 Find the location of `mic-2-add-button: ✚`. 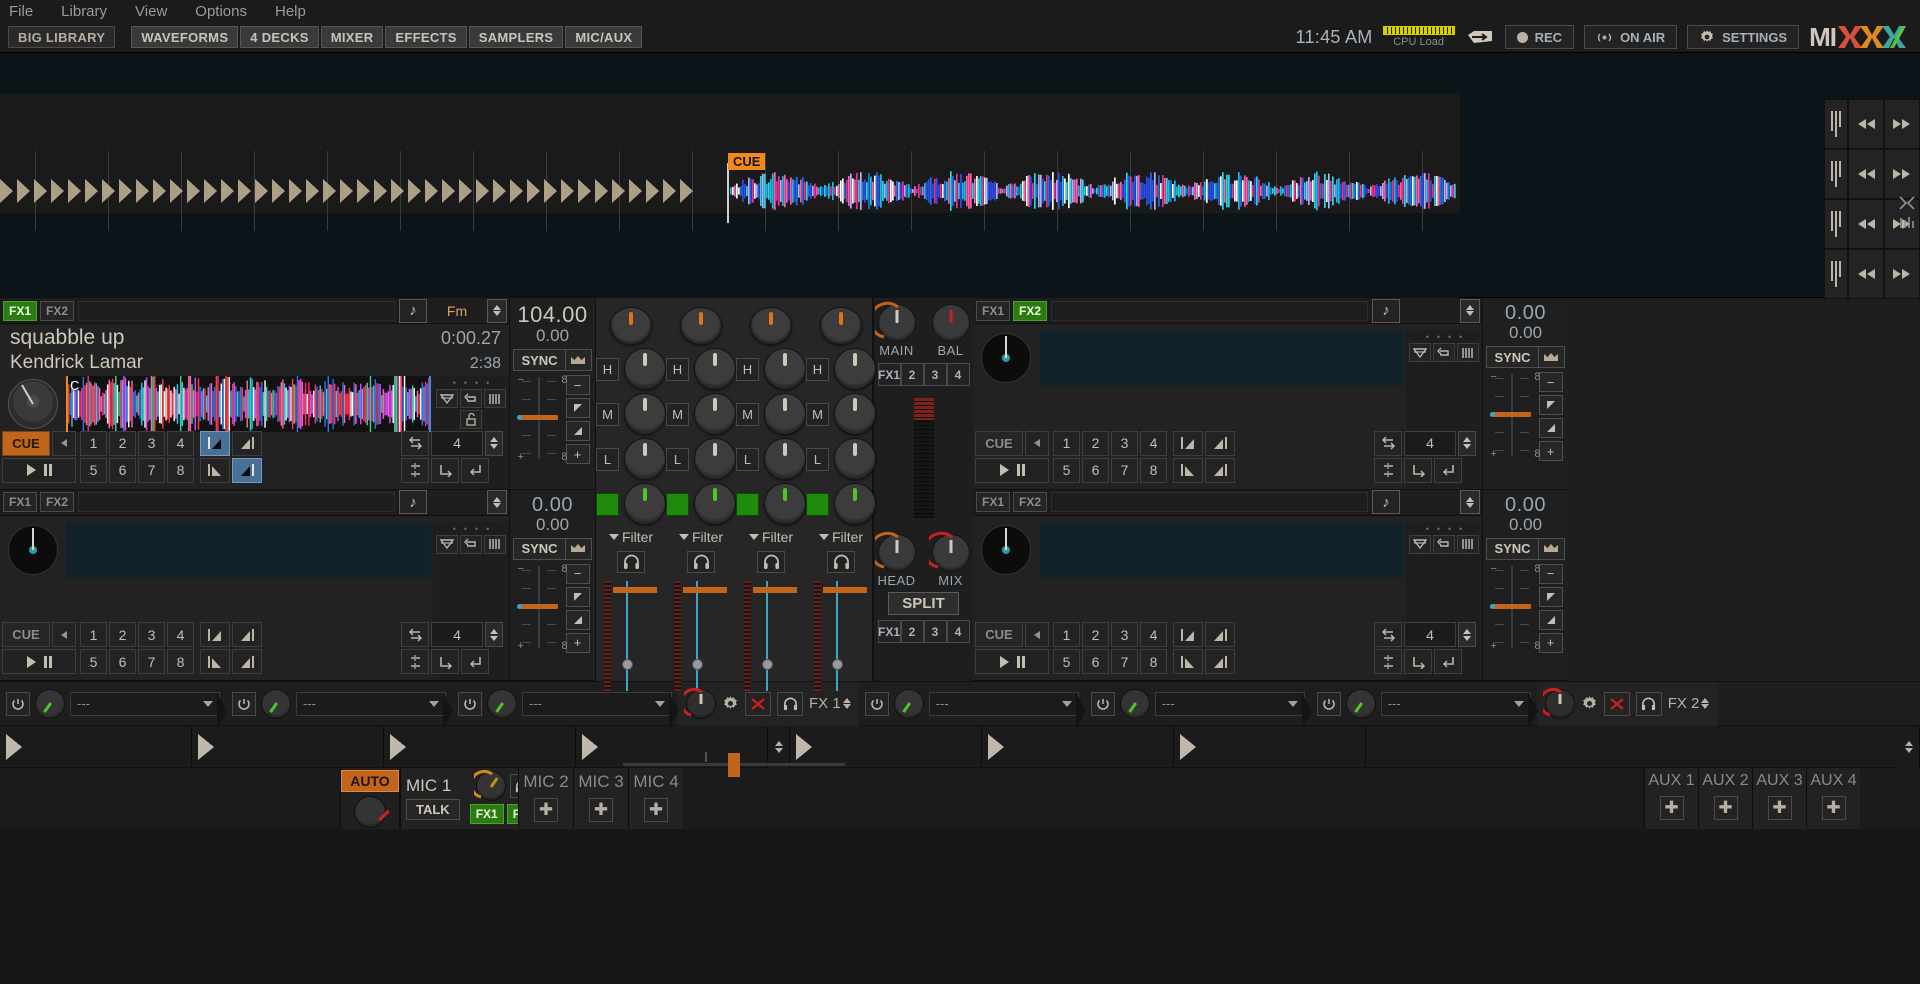

mic-2-add-button: ✚ is located at coordinates (546, 810).